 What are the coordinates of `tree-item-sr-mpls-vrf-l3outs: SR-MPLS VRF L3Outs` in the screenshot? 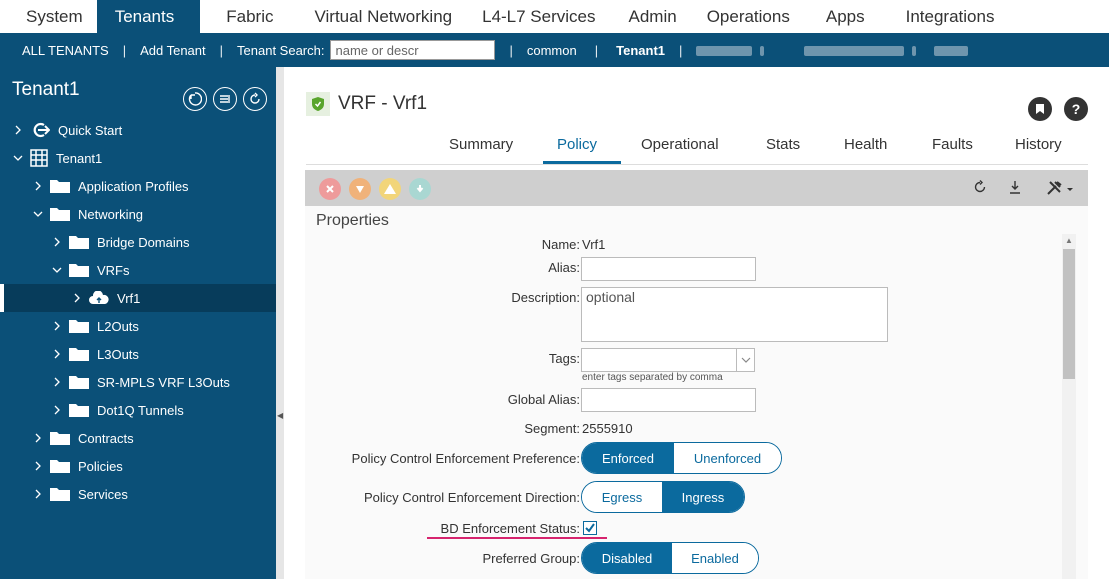 It's located at (138, 382).